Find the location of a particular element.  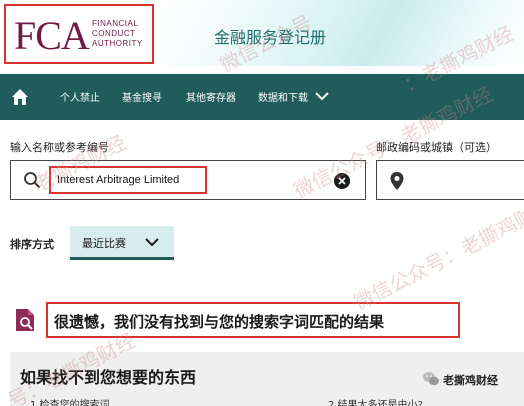

sort-select: 最近比赛 is located at coordinates (122, 243).